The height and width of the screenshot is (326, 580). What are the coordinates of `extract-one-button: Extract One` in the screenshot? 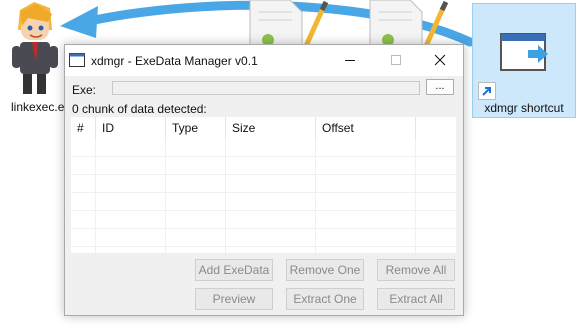 It's located at (325, 299).